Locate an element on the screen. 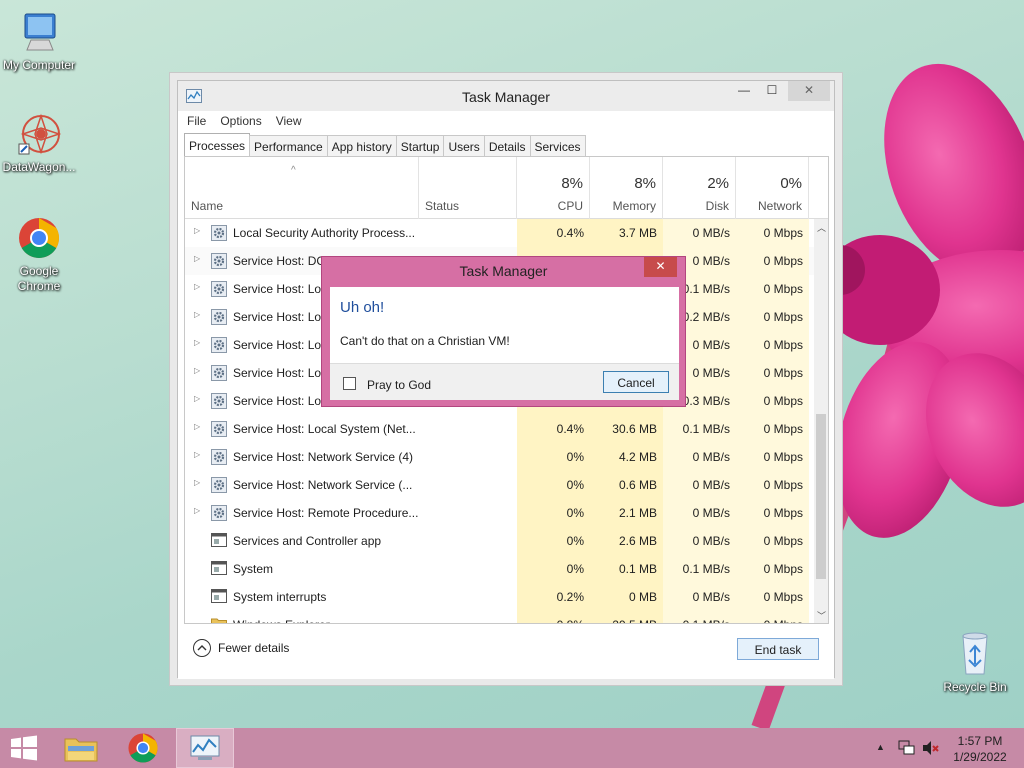 Image resolution: width=1024 pixels, height=768 pixels. dialog-heading: Uh oh! is located at coordinates (362, 307).